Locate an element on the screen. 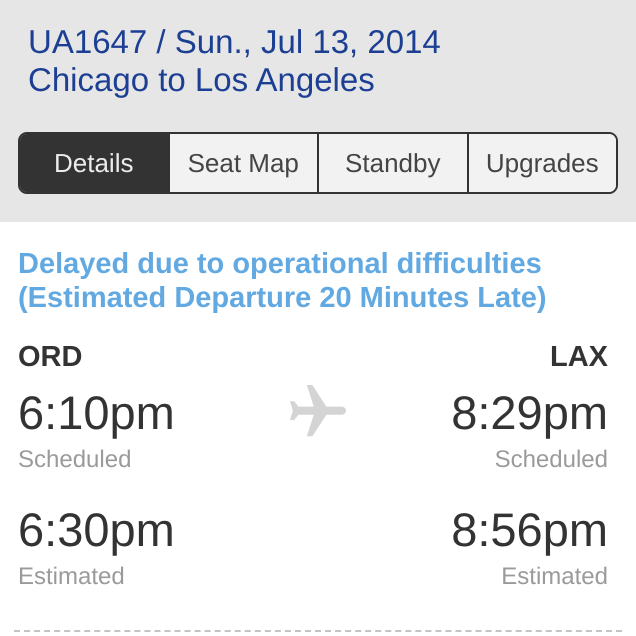 The height and width of the screenshot is (636, 636). delay-status-text: (Estimated Departure 20 Minutes Late) is located at coordinates (282, 298).